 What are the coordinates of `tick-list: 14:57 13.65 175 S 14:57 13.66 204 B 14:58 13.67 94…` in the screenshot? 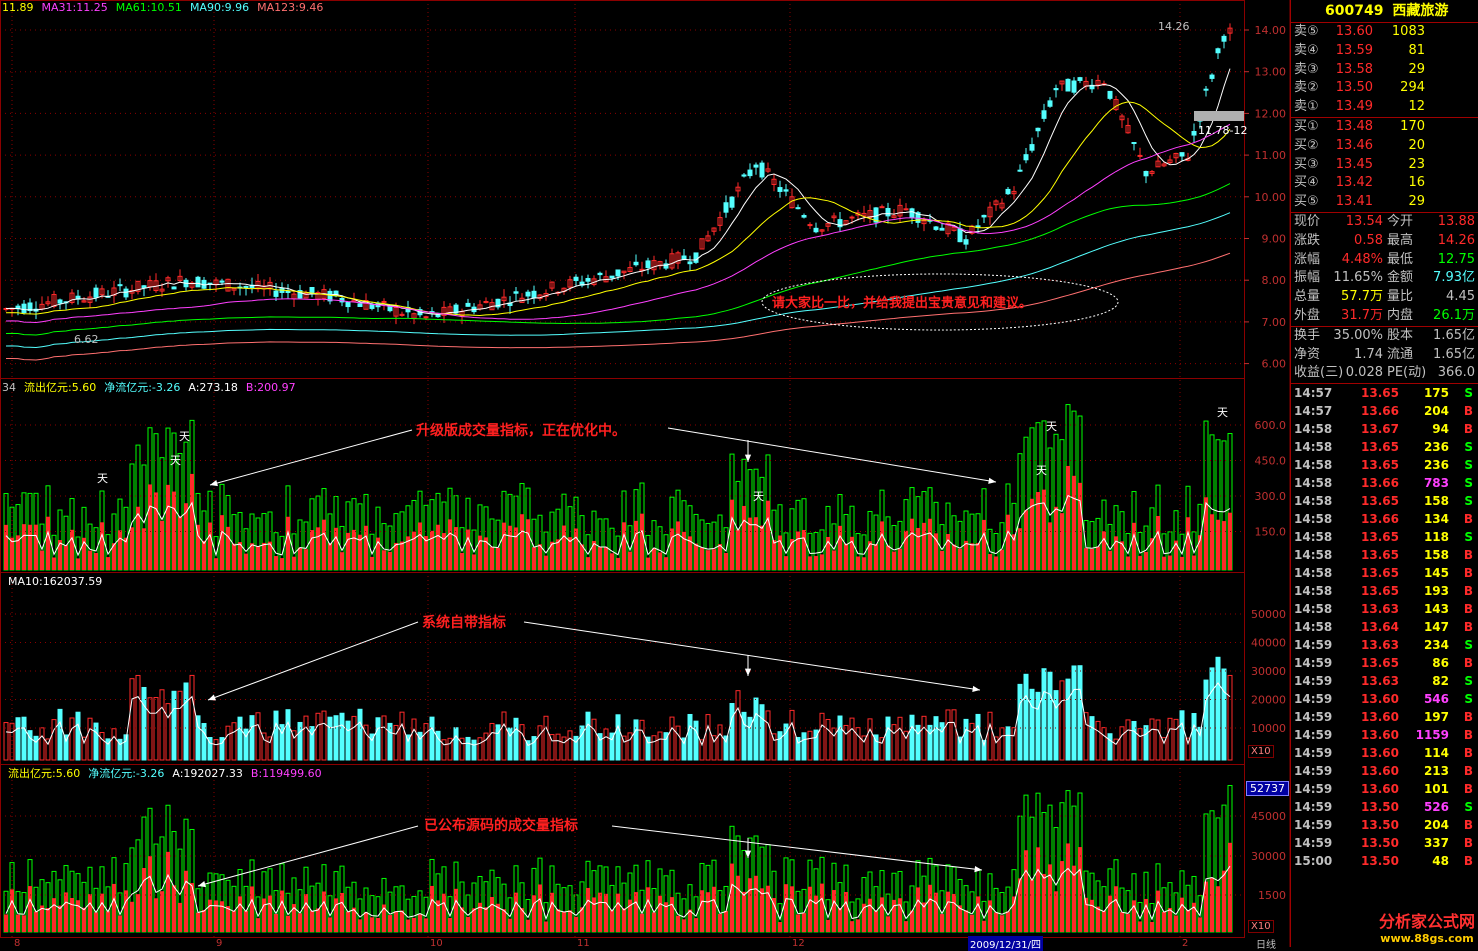 It's located at (1384, 627).